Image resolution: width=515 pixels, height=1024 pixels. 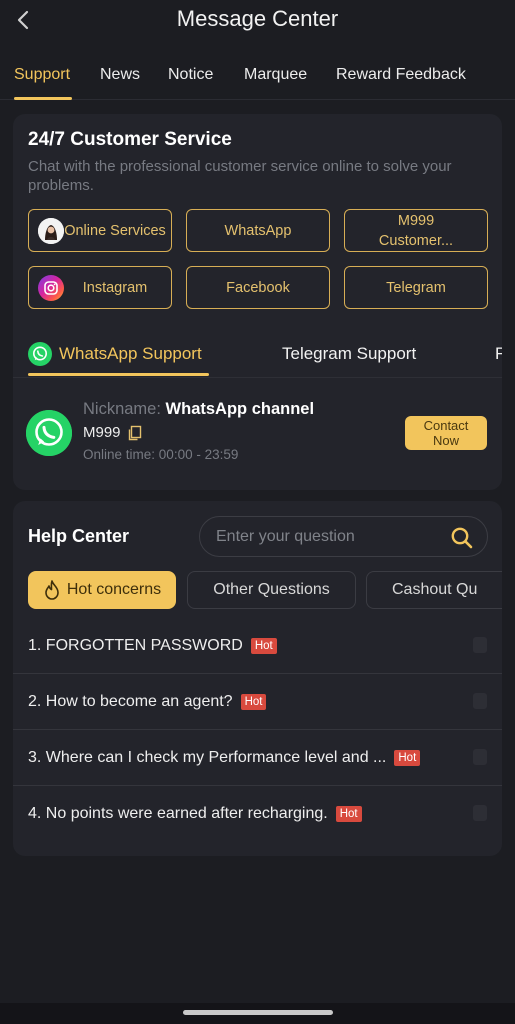 What do you see at coordinates (135, 433) in the screenshot?
I see `copy-icon` at bounding box center [135, 433].